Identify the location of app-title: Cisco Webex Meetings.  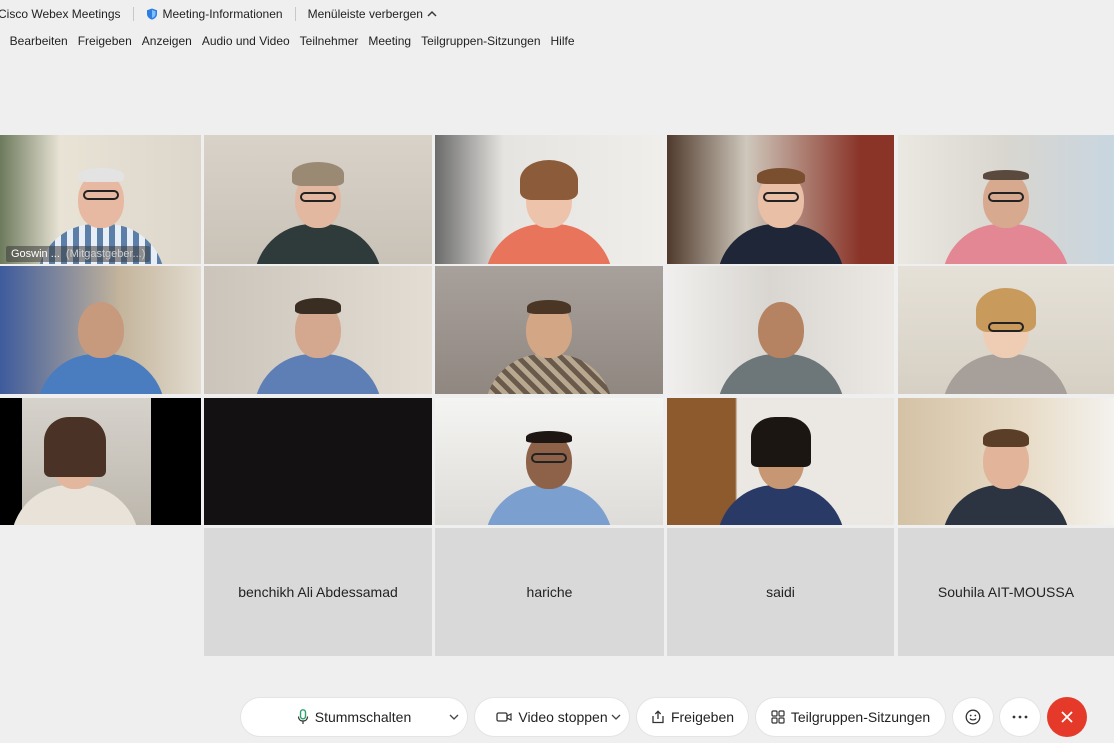
(60, 14).